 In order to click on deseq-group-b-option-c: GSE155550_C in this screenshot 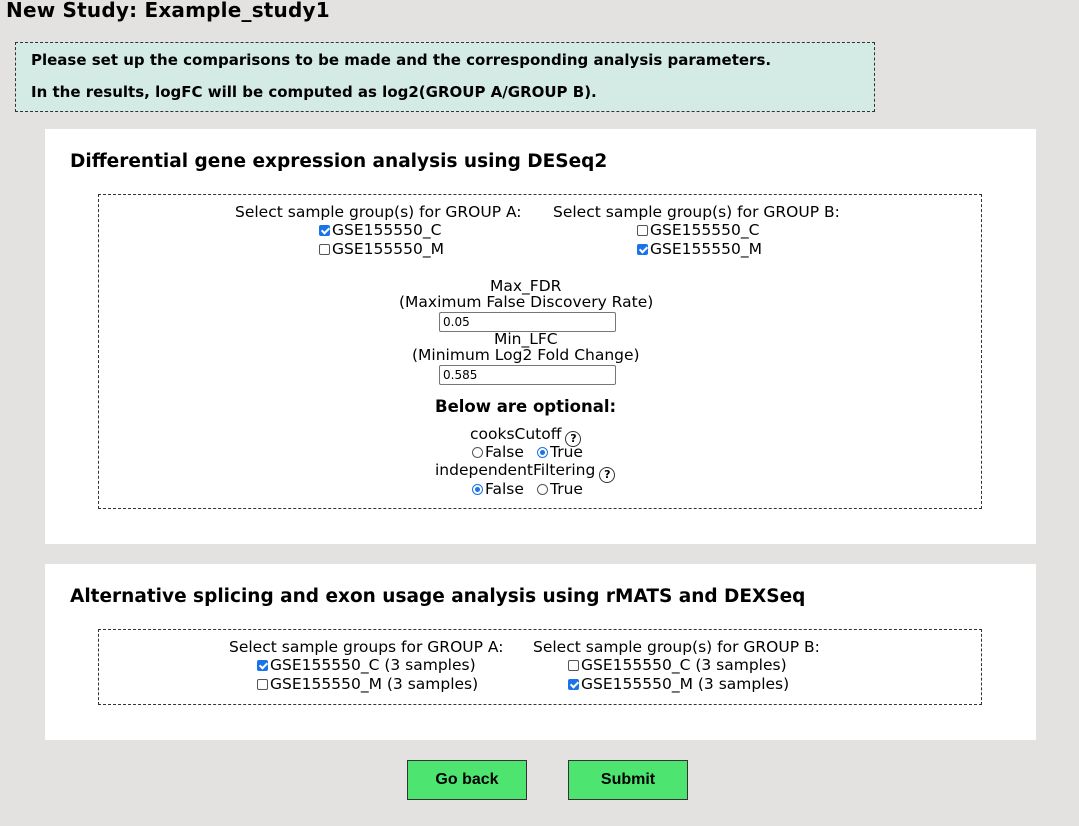, I will do `click(698, 230)`.